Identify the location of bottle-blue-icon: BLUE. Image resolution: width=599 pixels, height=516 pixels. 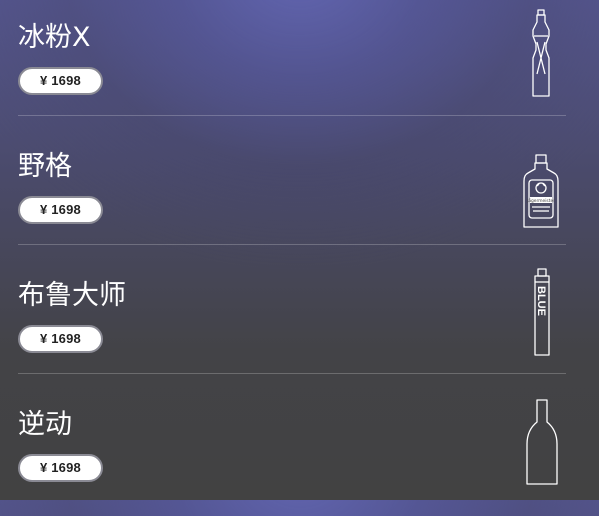
(542, 313).